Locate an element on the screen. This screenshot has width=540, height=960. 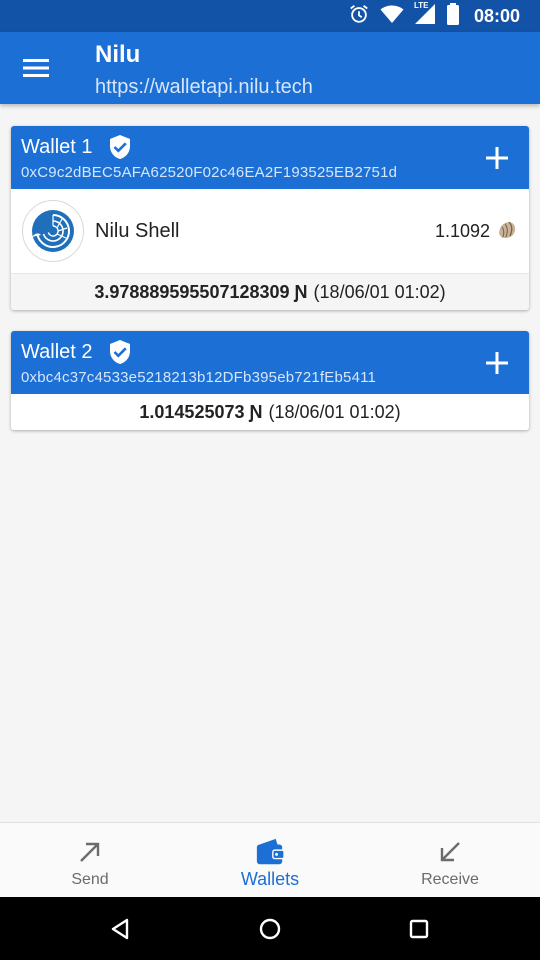
nav-receive: Receive is located at coordinates (450, 860).